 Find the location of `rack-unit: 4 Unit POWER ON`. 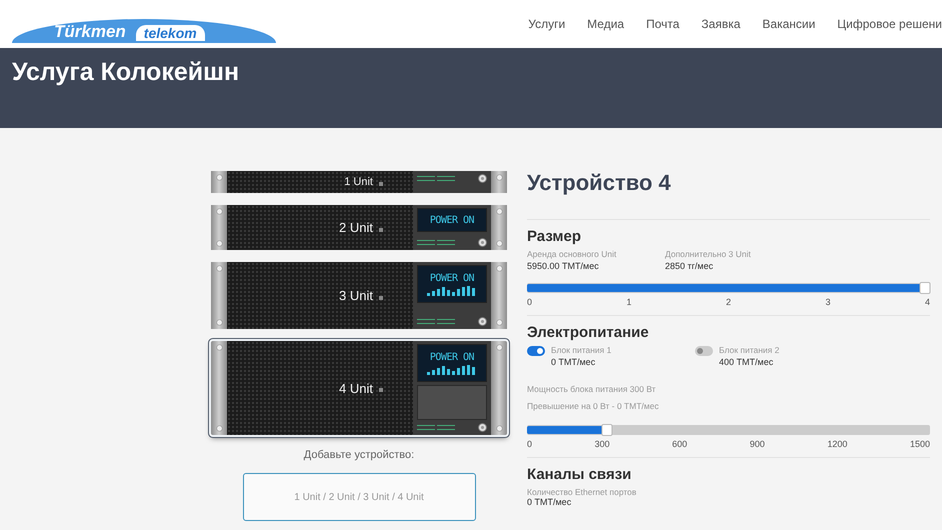

rack-unit: 4 Unit POWER ON is located at coordinates (359, 388).